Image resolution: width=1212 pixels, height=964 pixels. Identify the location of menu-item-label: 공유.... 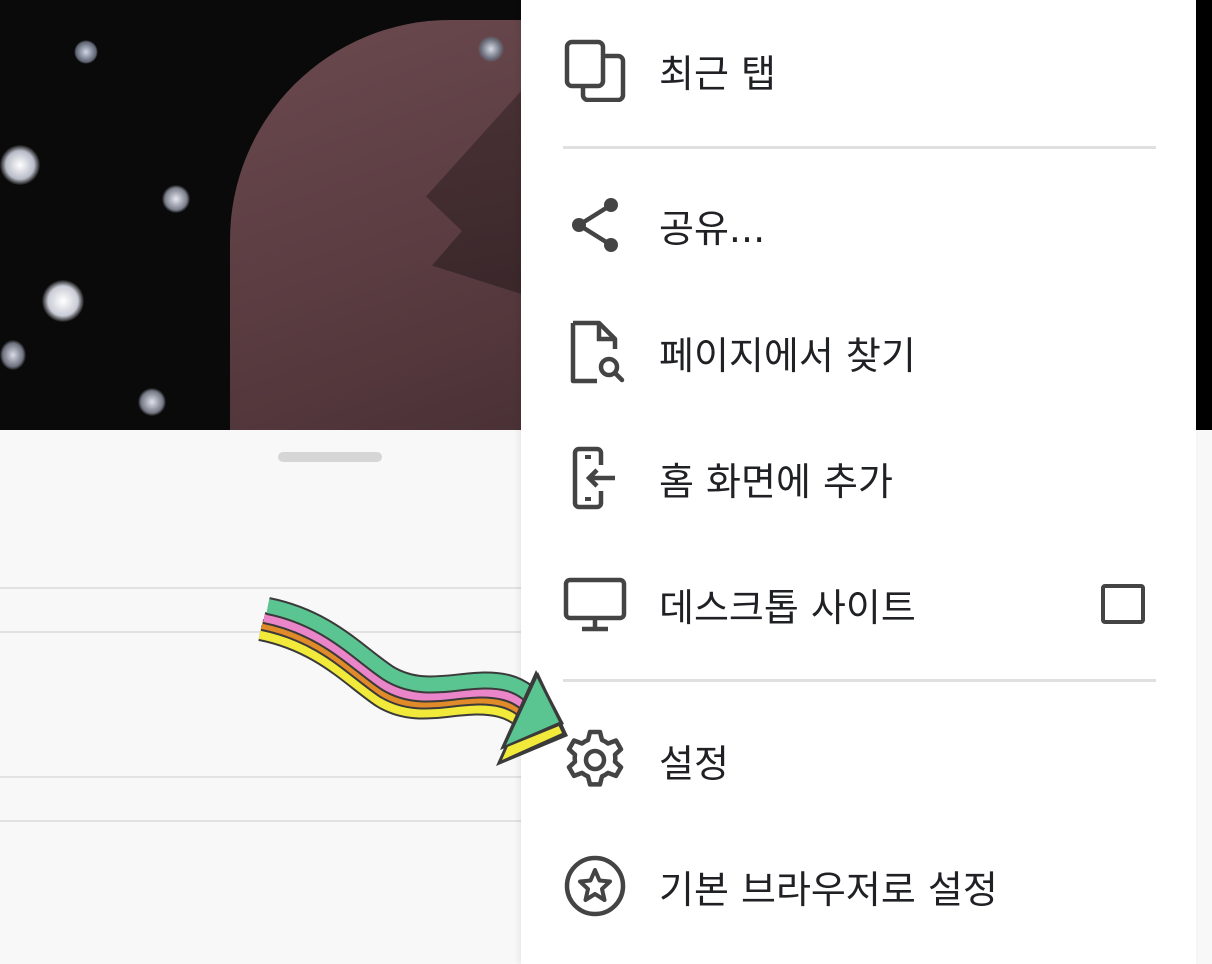
(712, 228).